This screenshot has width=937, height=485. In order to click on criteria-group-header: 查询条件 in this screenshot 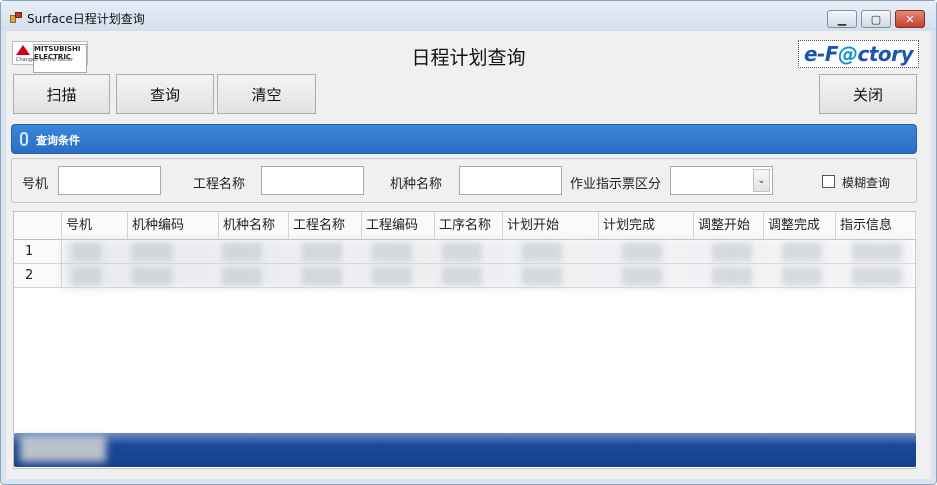, I will do `click(464, 139)`.